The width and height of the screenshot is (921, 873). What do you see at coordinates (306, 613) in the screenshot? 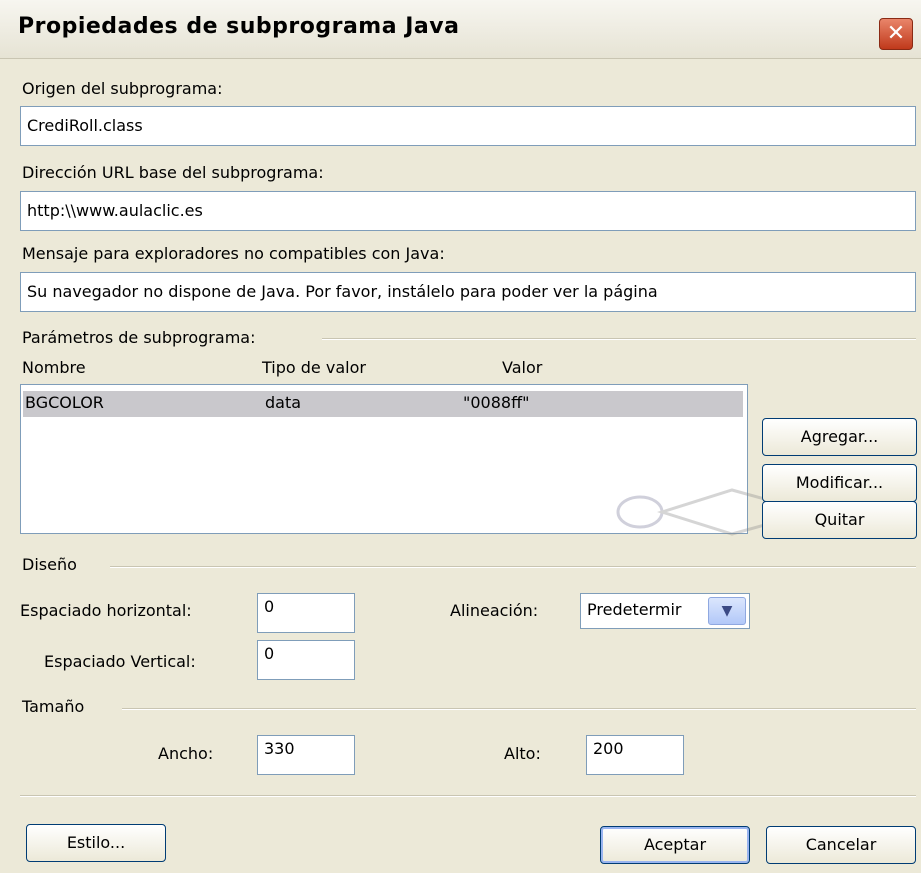
I see `h-spacing-input: 0` at bounding box center [306, 613].